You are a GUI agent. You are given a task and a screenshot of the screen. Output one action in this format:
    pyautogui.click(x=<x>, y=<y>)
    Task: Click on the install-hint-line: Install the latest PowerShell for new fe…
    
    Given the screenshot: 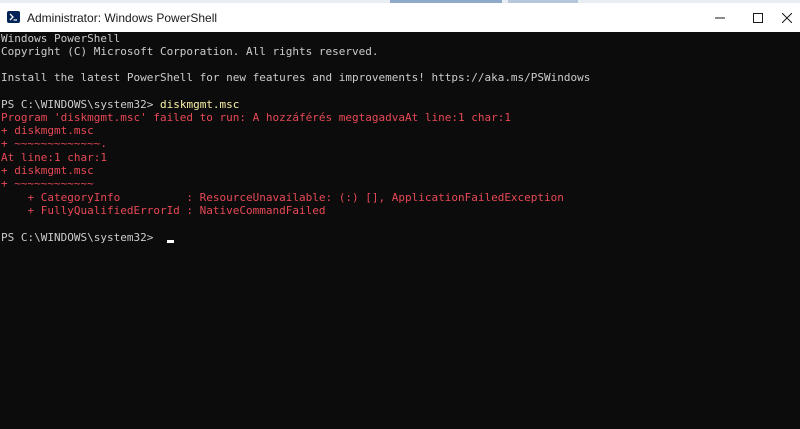 What is the action you would take?
    pyautogui.click(x=296, y=77)
    